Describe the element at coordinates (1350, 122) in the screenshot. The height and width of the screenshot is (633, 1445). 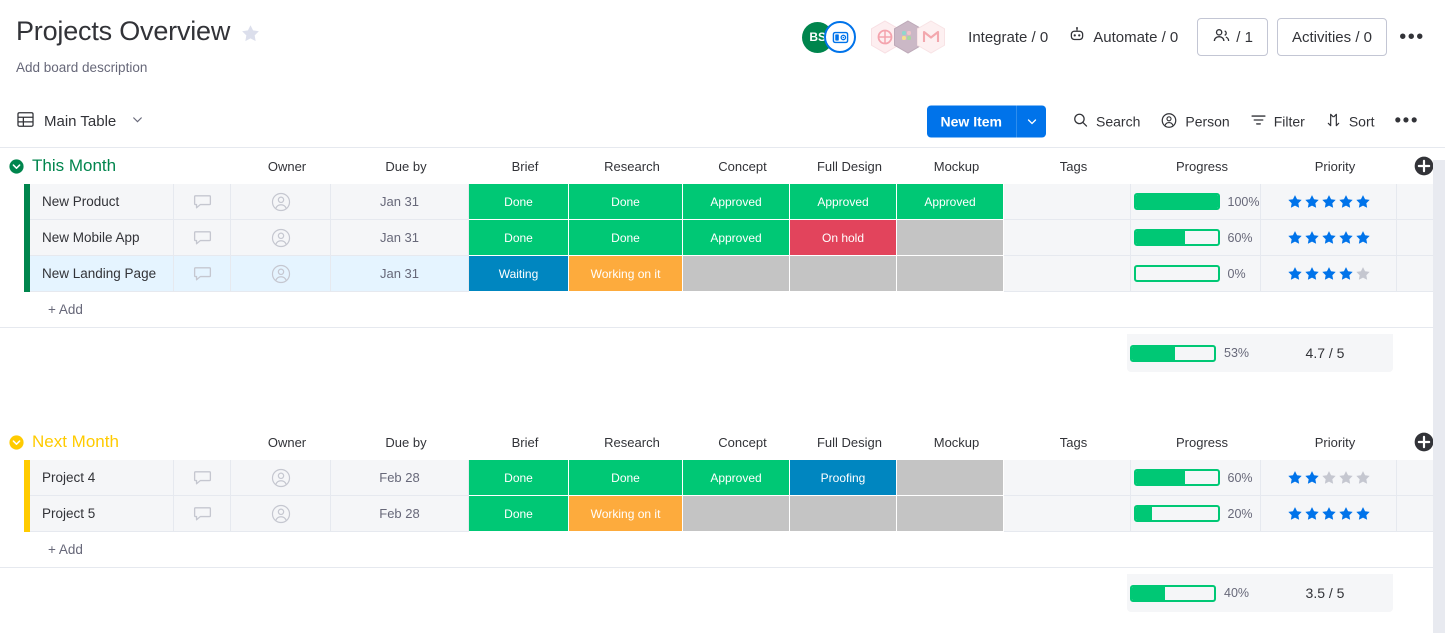
I see `sort-button: Sort` at that location.